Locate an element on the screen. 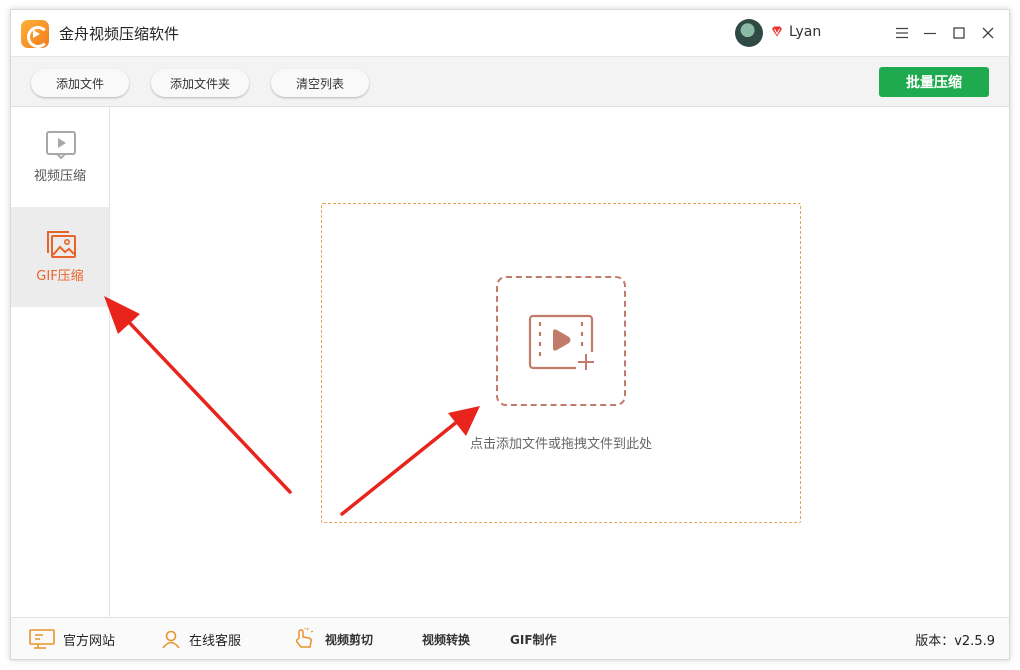 This screenshot has height=670, width=1020. close-icon is located at coordinates (988, 33).